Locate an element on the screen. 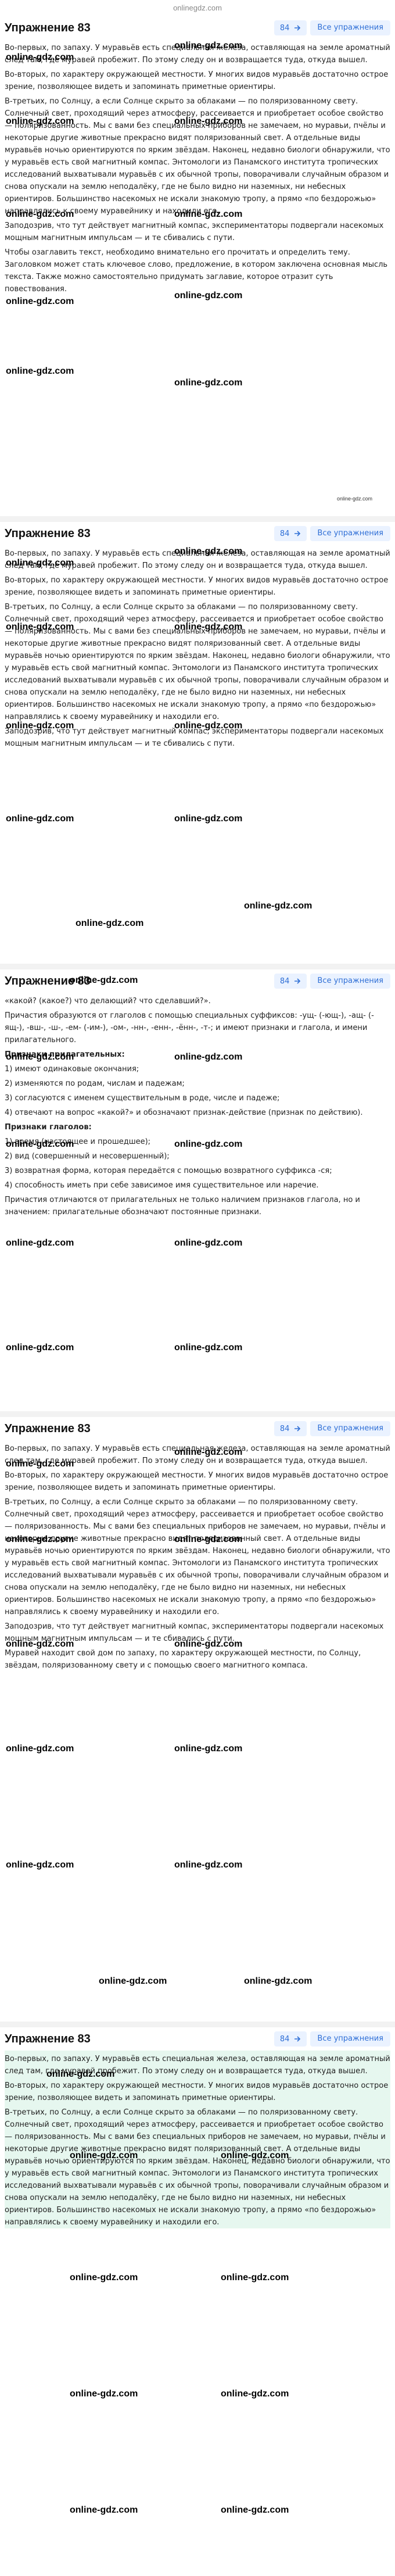  site-header: onlinegdz.com is located at coordinates (198, 8).